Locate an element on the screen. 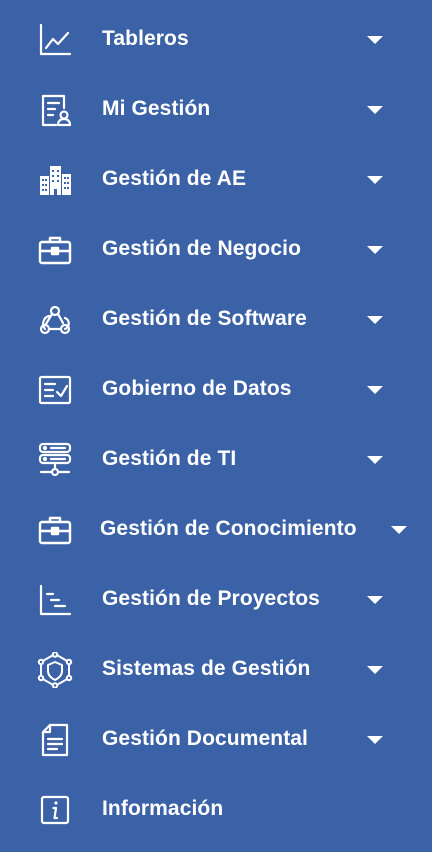  menu-item-label: Gestión de Proyectos is located at coordinates (211, 598).